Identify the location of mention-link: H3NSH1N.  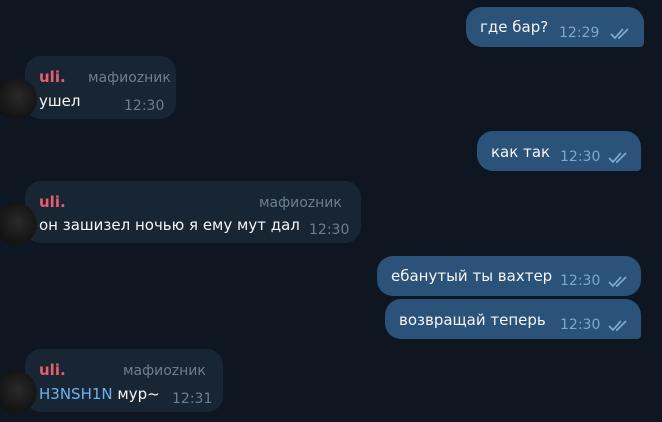
(76, 394).